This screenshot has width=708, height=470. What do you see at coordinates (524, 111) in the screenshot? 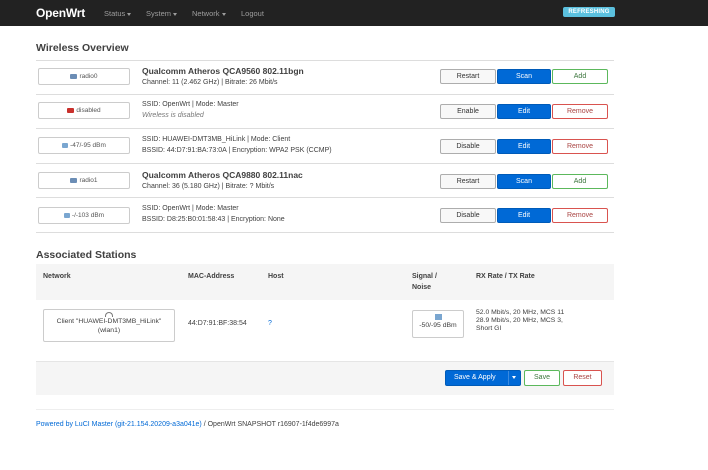
I see `iface0-edit-button: Edit` at bounding box center [524, 111].